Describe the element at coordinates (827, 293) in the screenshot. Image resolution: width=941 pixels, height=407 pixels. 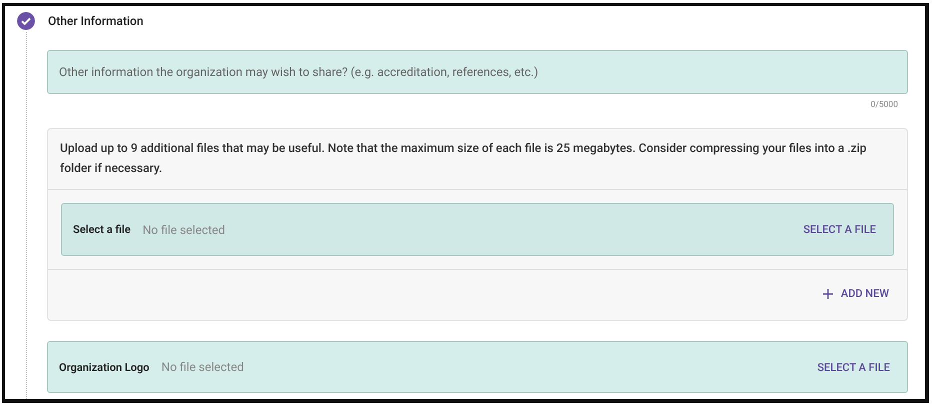
I see `plus-icon` at that location.